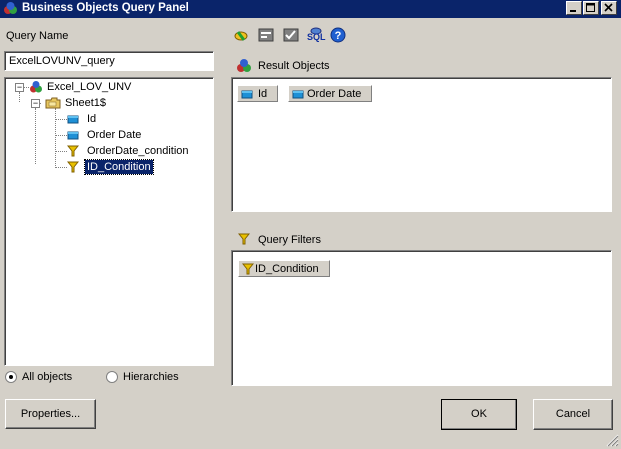 This screenshot has width=621, height=449. I want to click on collapse-root-toggle: −, so click(19, 87).